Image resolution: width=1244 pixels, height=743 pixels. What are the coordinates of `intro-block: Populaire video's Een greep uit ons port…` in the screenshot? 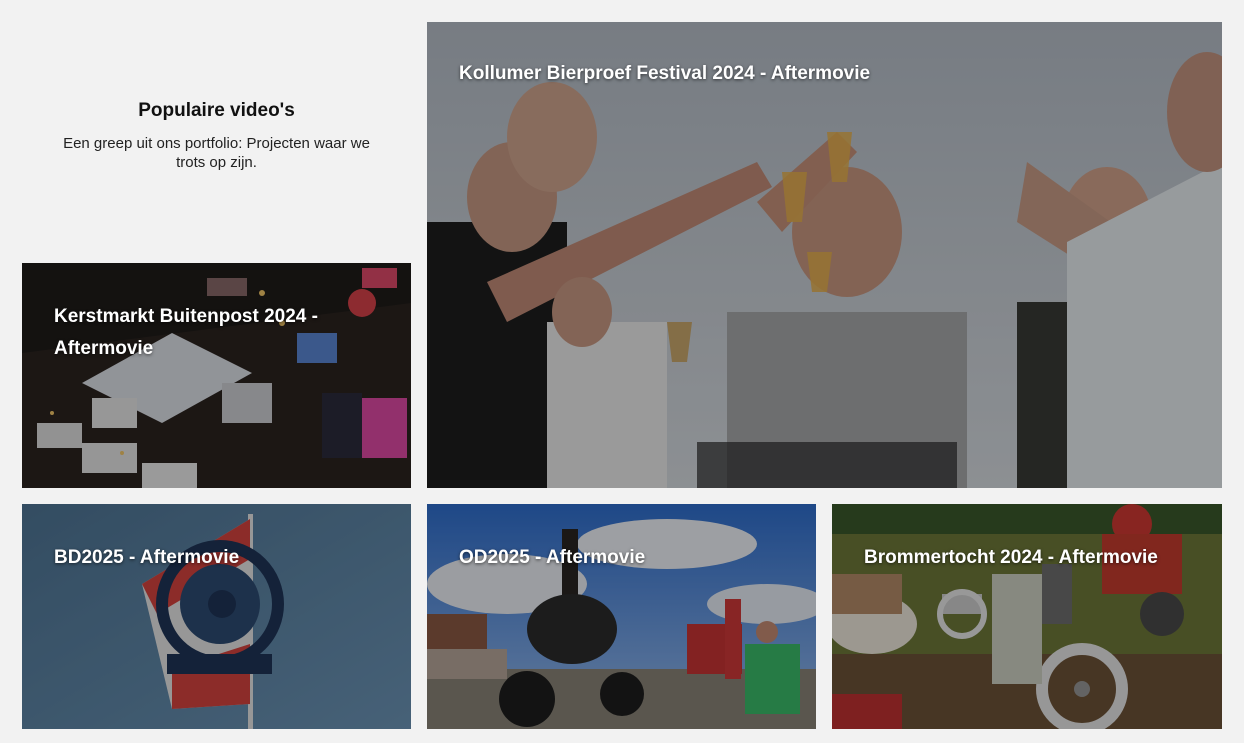 It's located at (216, 134).